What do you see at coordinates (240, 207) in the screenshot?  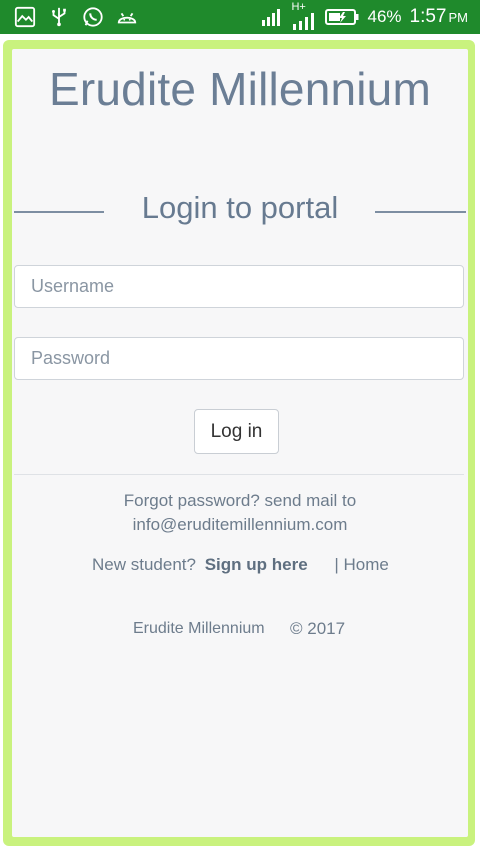 I see `login-title: Login to portal` at bounding box center [240, 207].